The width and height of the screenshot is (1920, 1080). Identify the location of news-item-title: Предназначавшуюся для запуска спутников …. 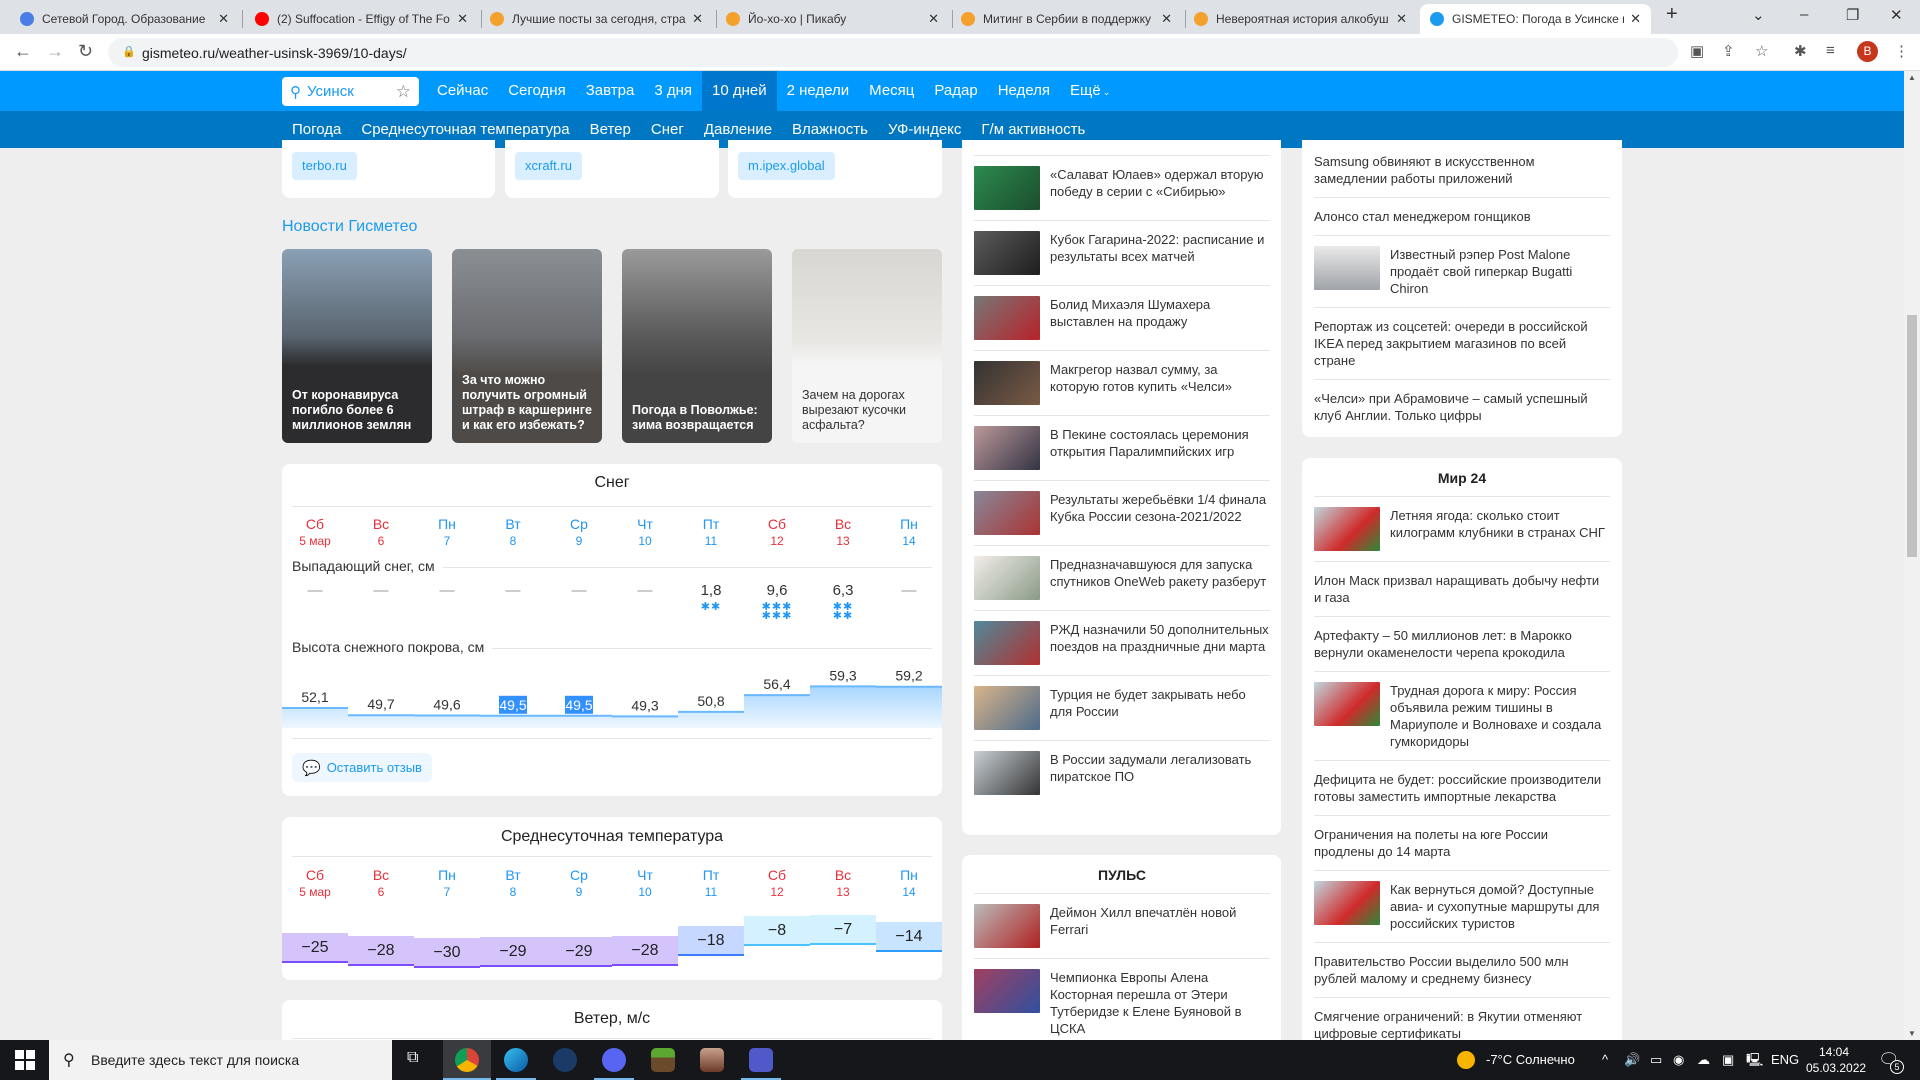
(1160, 578).